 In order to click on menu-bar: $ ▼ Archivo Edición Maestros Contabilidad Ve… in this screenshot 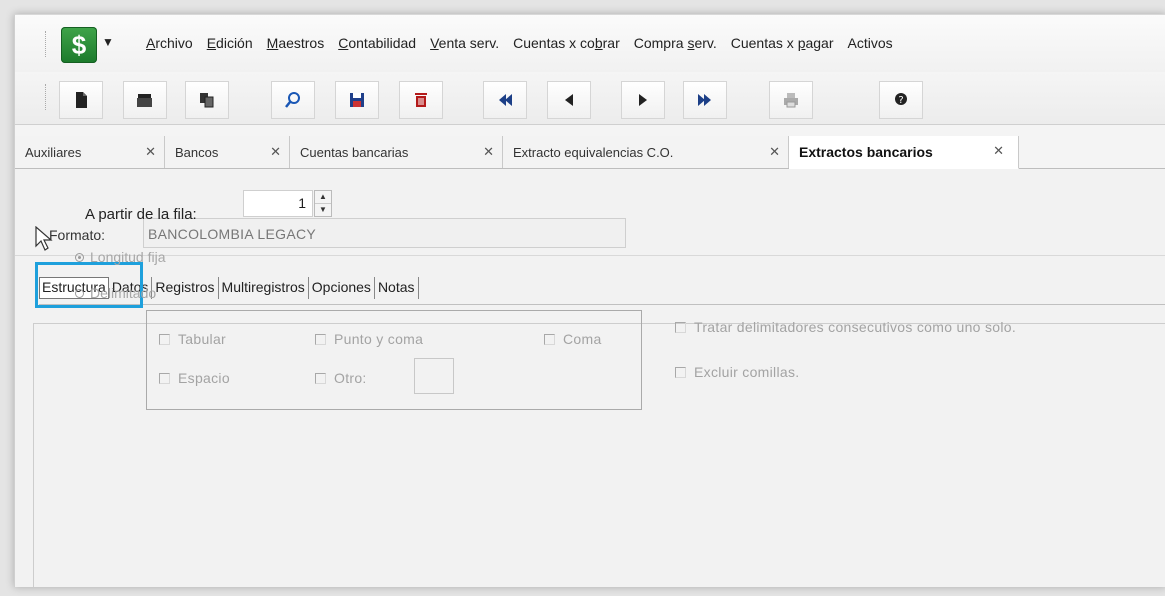, I will do `click(590, 43)`.